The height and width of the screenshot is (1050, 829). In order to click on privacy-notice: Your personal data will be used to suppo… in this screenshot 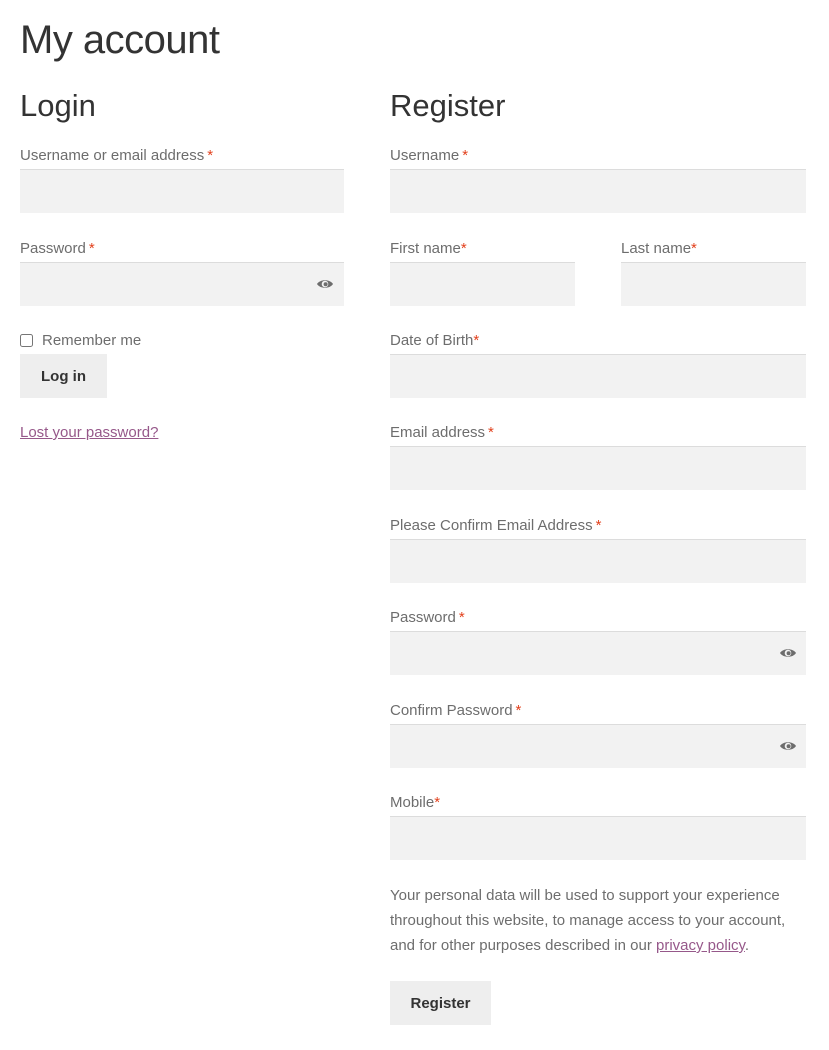, I will do `click(595, 920)`.